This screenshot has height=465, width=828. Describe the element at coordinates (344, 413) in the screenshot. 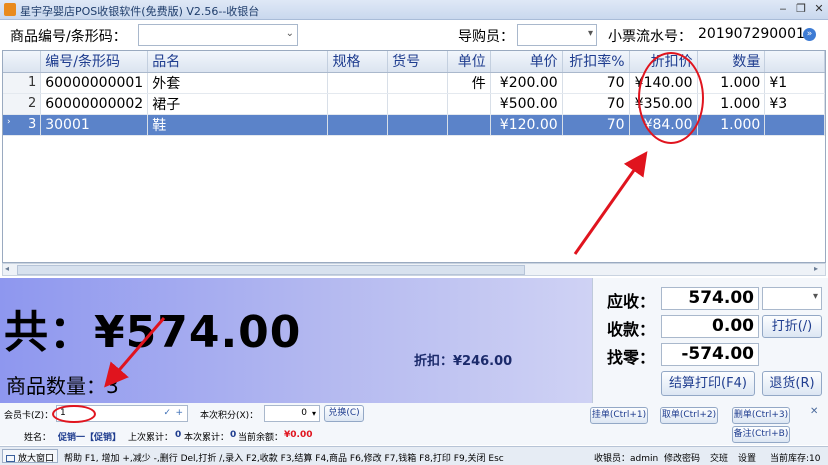

I see `redeem-button: 兑换(C)` at that location.